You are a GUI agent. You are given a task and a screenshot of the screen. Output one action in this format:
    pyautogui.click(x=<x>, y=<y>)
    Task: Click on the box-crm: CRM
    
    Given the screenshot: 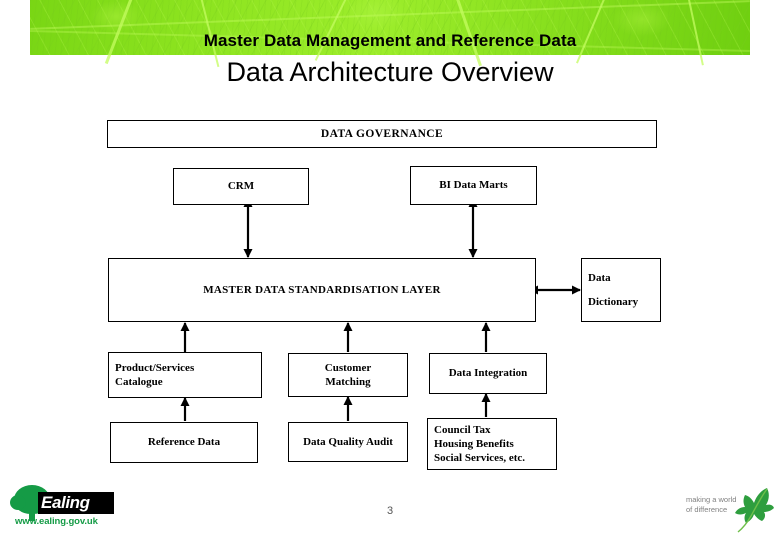 What is the action you would take?
    pyautogui.click(x=241, y=186)
    